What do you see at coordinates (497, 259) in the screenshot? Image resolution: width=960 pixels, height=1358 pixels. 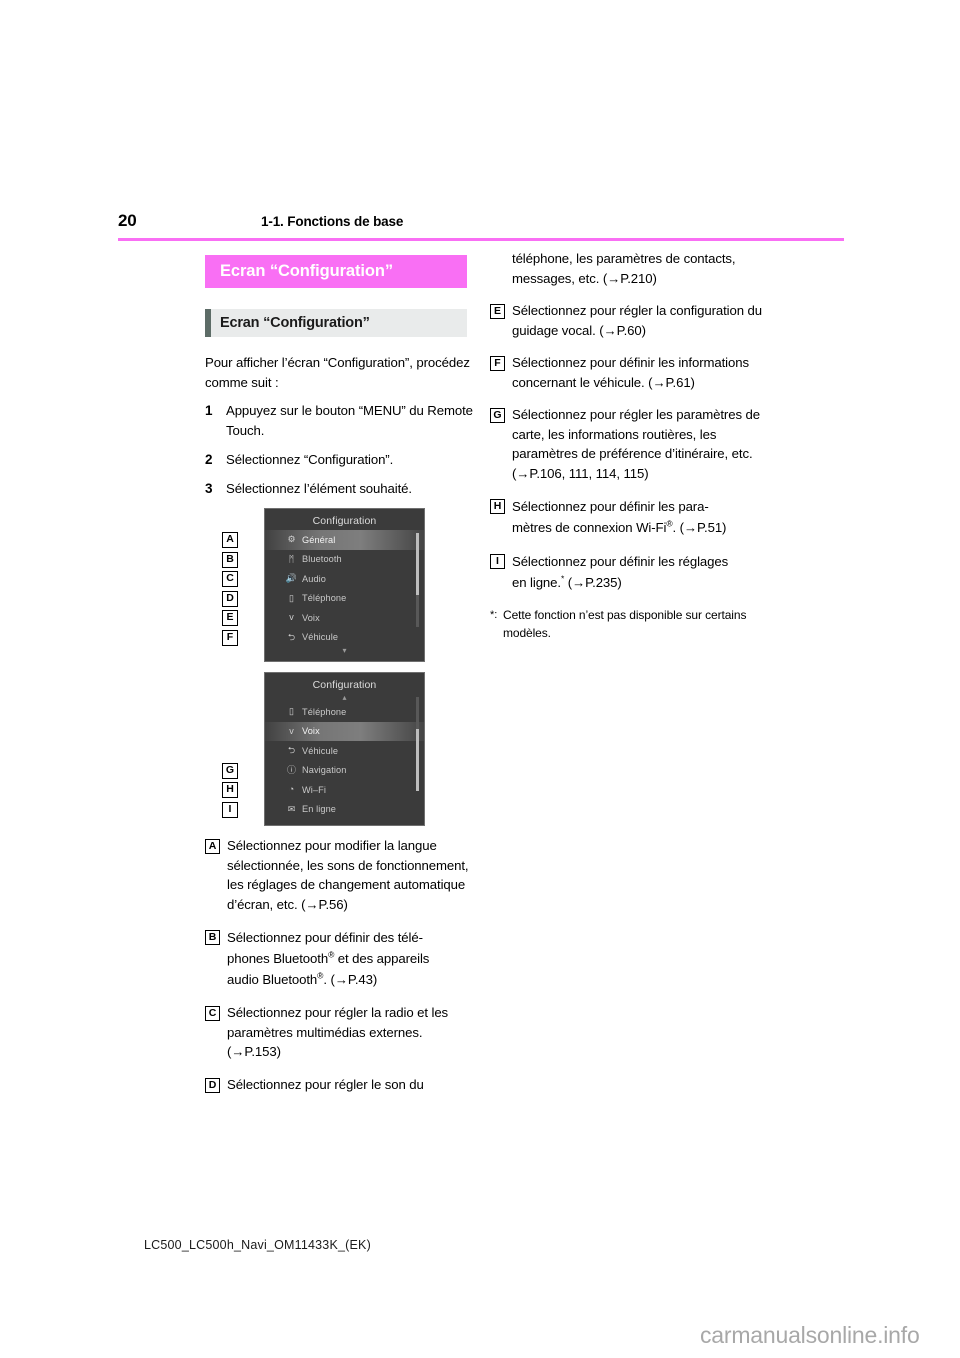 I see `callout-badge-empty` at bounding box center [497, 259].